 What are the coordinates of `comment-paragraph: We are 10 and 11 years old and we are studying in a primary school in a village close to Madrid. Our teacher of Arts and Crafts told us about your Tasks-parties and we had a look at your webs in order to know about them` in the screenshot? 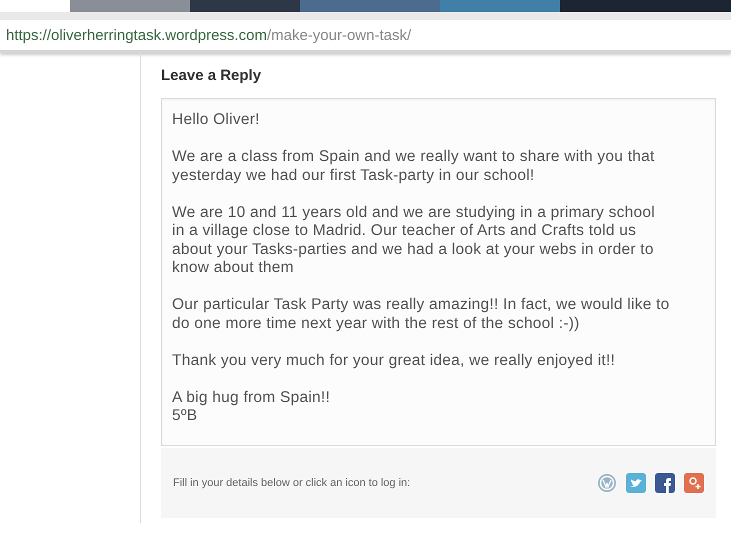 It's located at (414, 241).